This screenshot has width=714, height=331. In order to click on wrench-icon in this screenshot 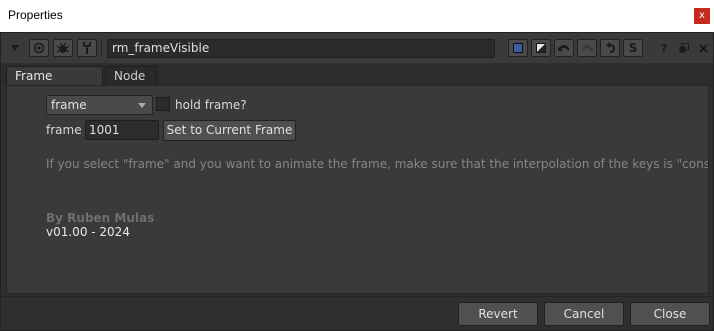, I will do `click(87, 48)`.